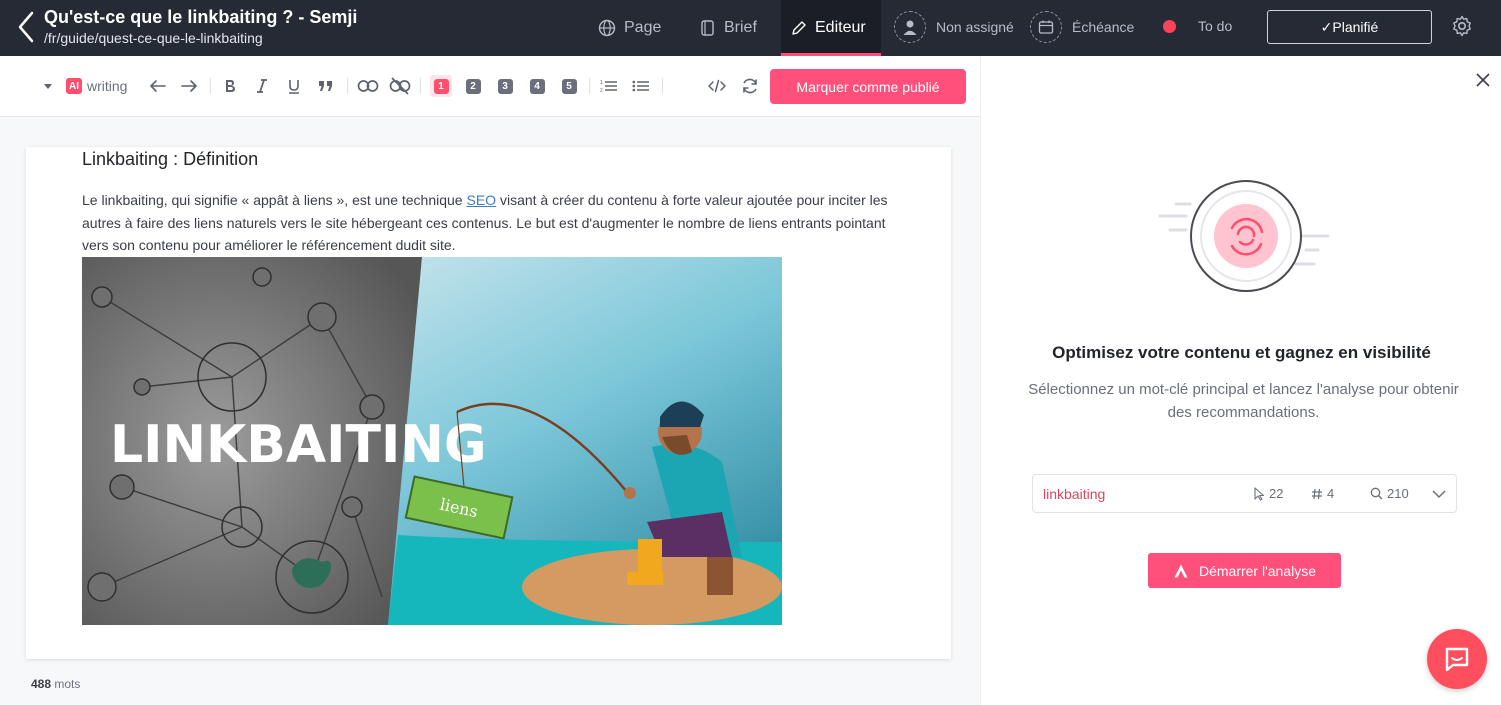 The image size is (1501, 705). What do you see at coordinates (201, 17) in the screenshot?
I see `page-title: Qu'est-ce que le linkbaiting ? - Semji` at bounding box center [201, 17].